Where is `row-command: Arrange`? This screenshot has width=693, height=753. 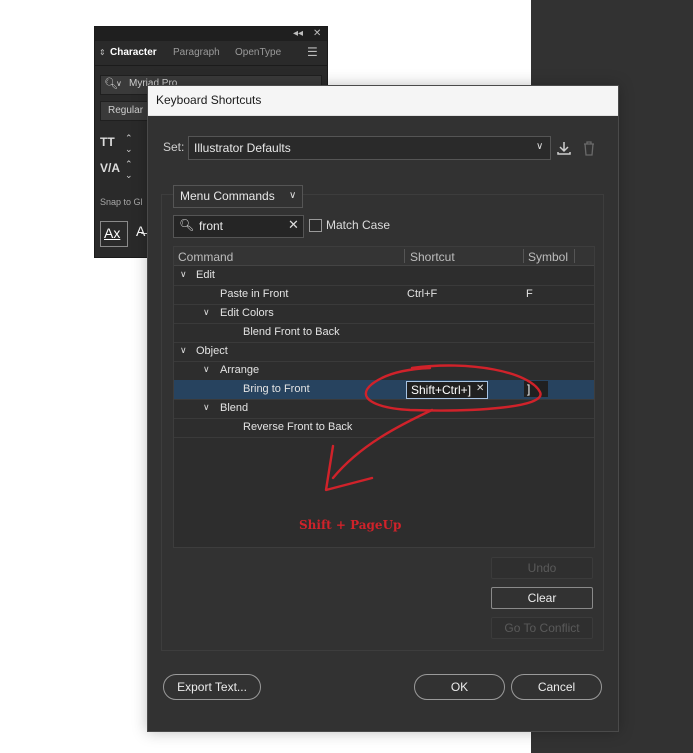 row-command: Arrange is located at coordinates (240, 370).